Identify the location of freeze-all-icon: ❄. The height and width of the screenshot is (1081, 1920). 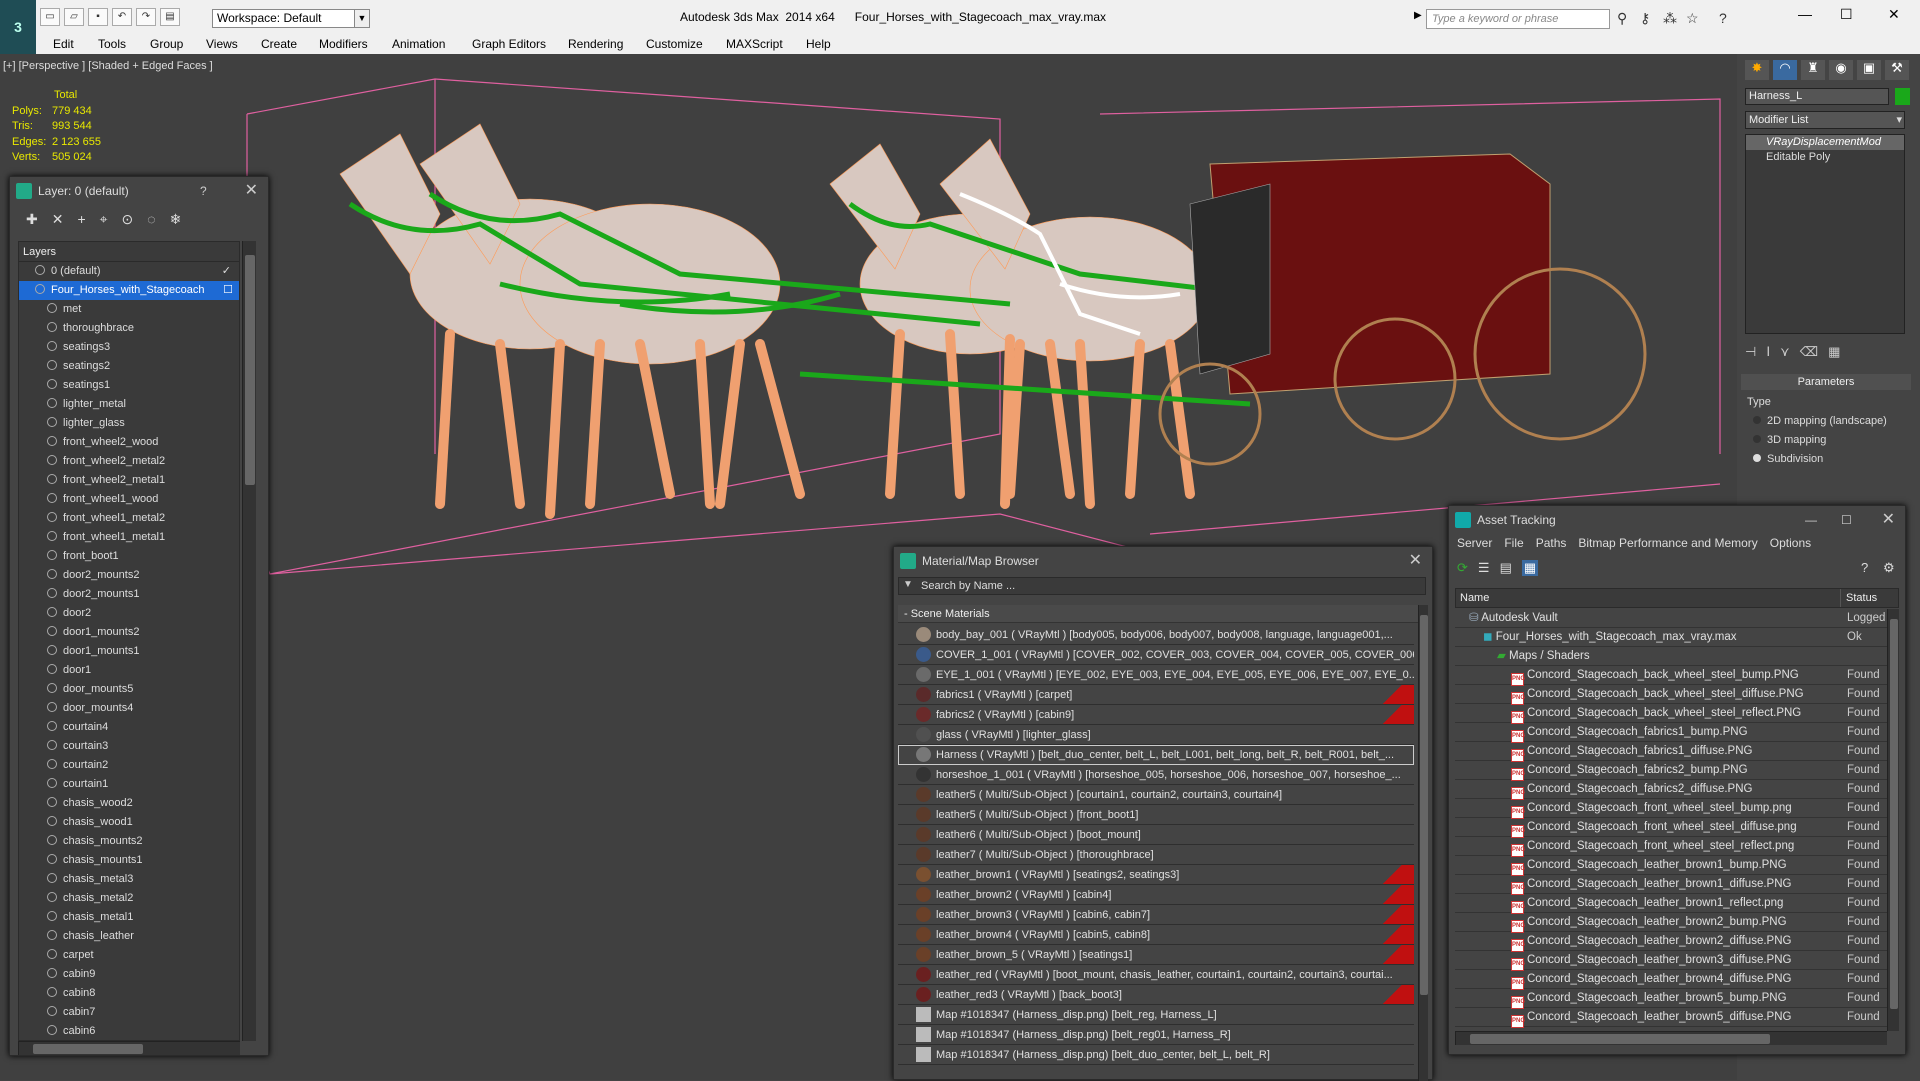
(176, 219).